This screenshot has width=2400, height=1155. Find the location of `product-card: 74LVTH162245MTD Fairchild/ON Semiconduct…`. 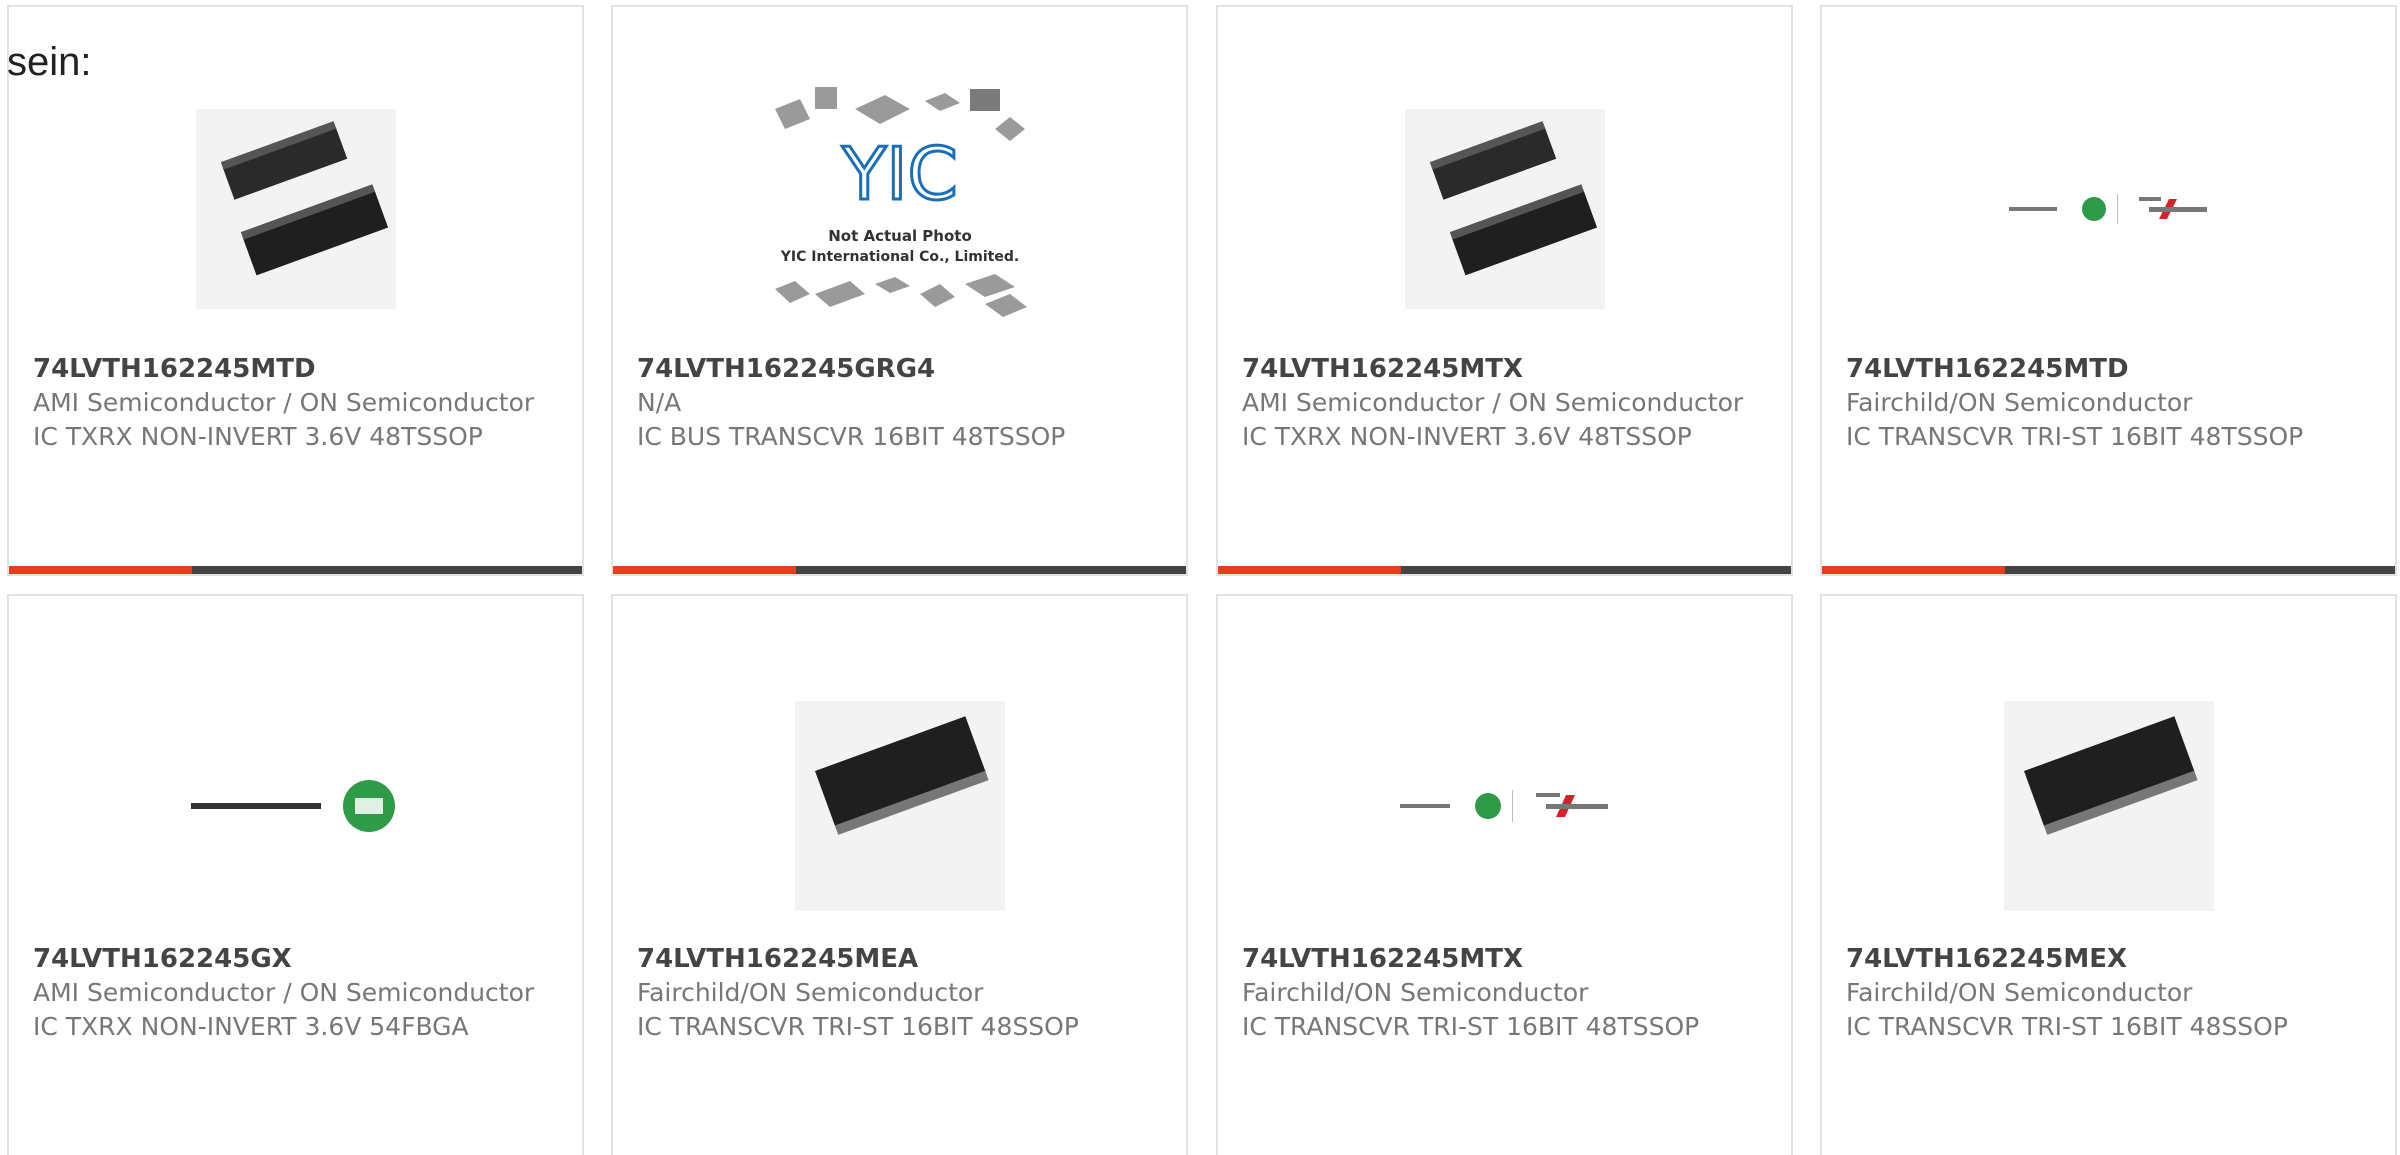

product-card: 74LVTH162245MTD Fairchild/ON Semiconduct… is located at coordinates (2108, 290).